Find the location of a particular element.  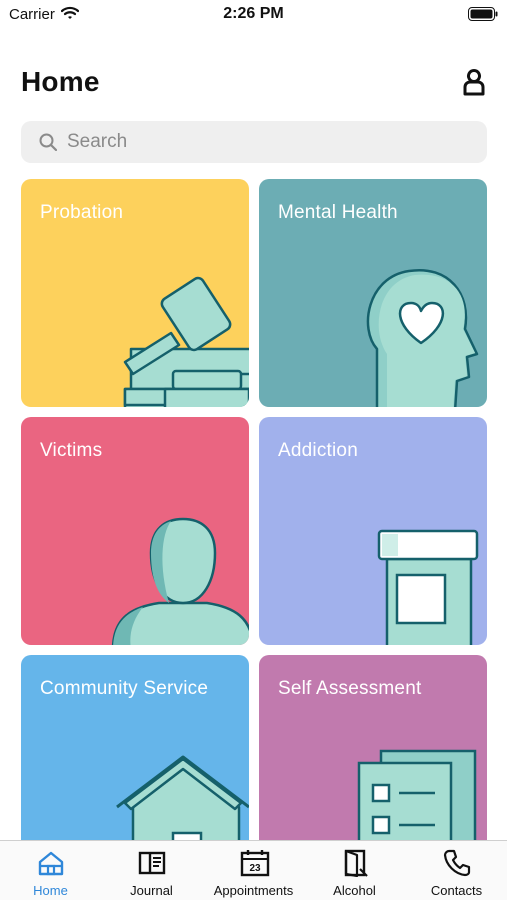

tile-label: Probation is located at coordinates (82, 212).